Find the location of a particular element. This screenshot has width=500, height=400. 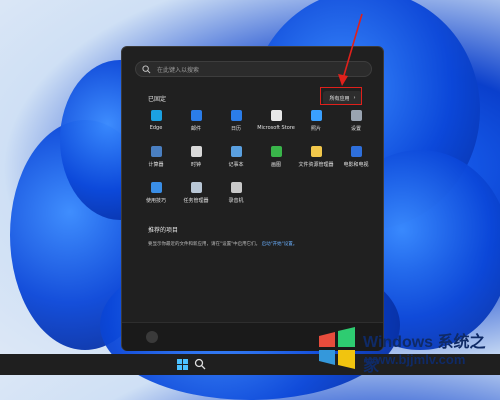

edge-icon is located at coordinates (156, 115).